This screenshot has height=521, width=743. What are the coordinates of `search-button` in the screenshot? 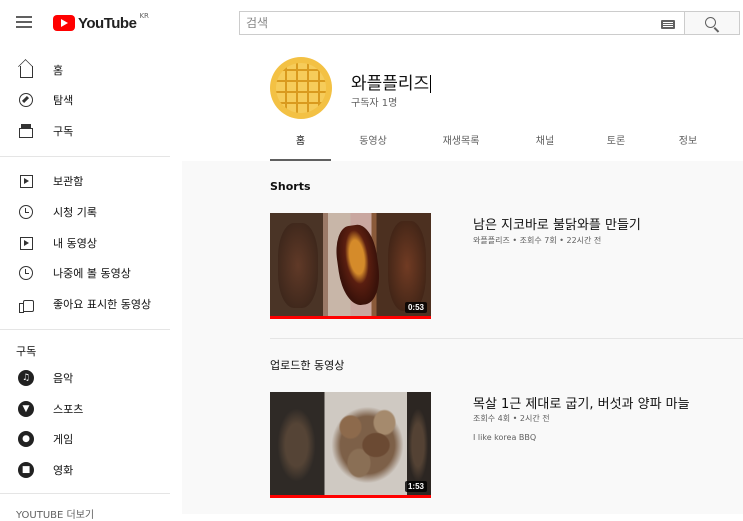 It's located at (712, 23).